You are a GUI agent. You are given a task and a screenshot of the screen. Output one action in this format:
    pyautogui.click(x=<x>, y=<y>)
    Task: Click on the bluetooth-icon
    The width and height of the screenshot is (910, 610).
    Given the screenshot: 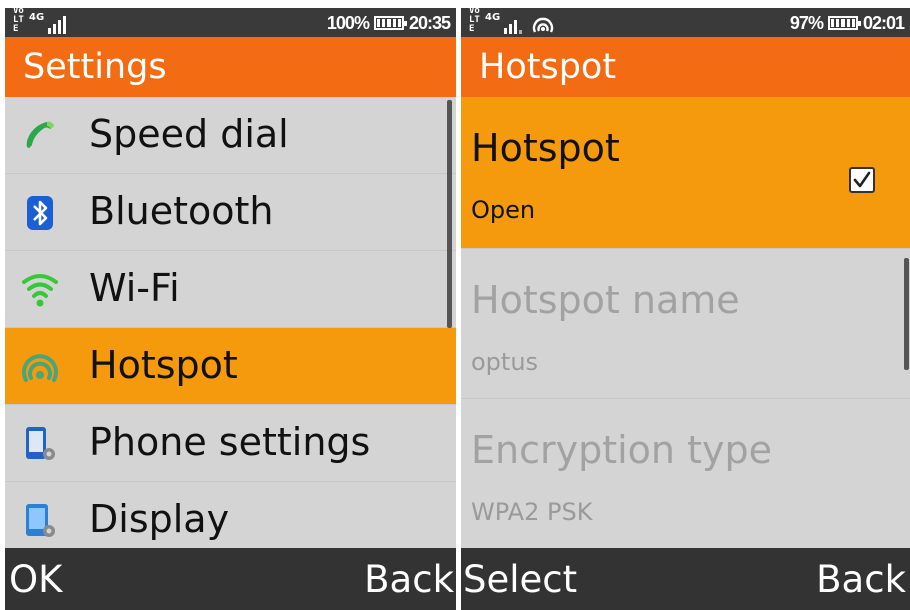 What is the action you would take?
    pyautogui.click(x=40, y=213)
    